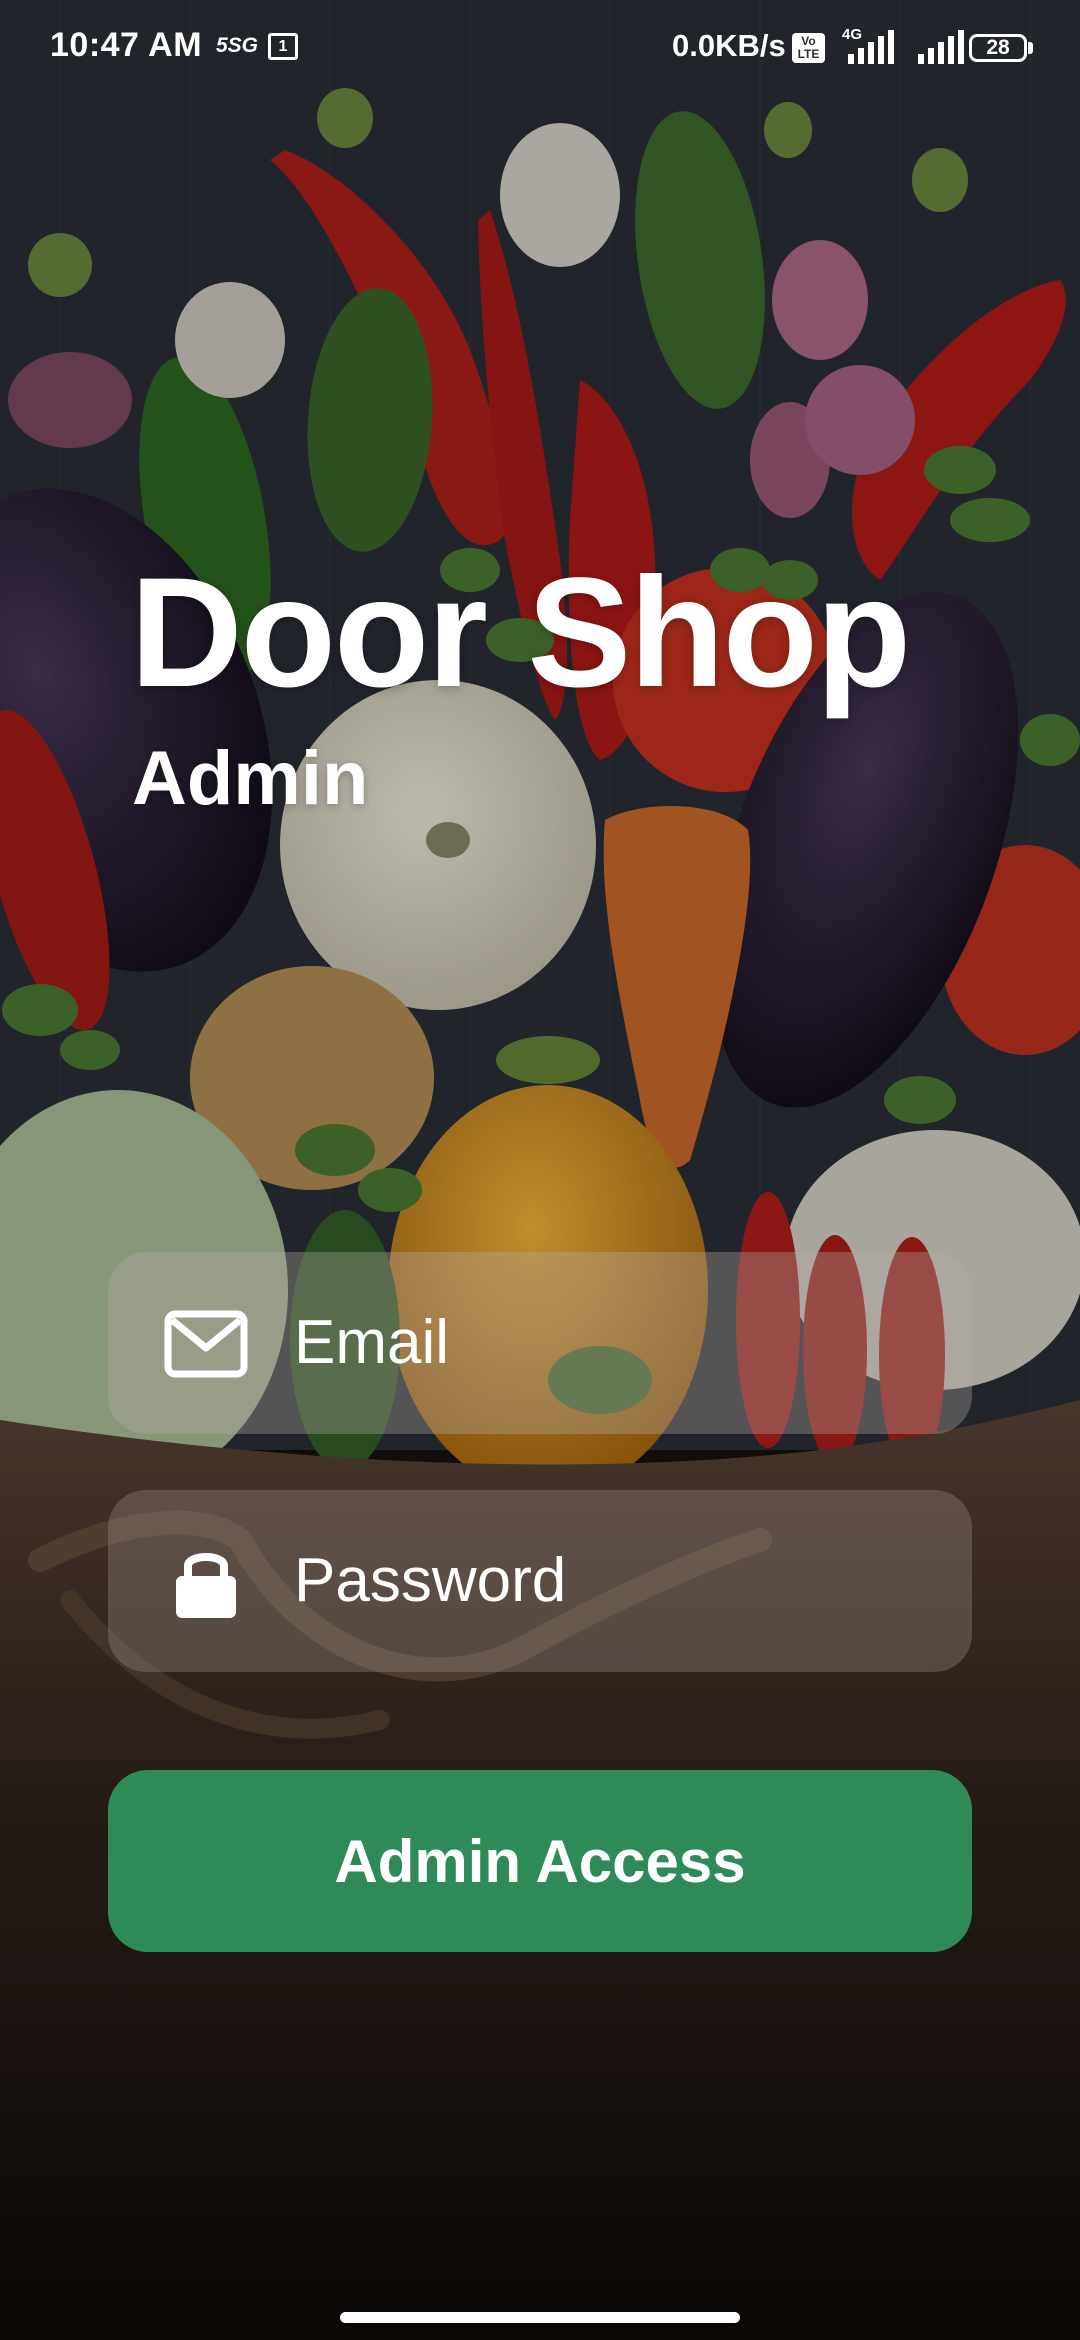 This screenshot has height=2340, width=1080. What do you see at coordinates (729, 45) in the screenshot?
I see `network-speed: 0.0KB/s` at bounding box center [729, 45].